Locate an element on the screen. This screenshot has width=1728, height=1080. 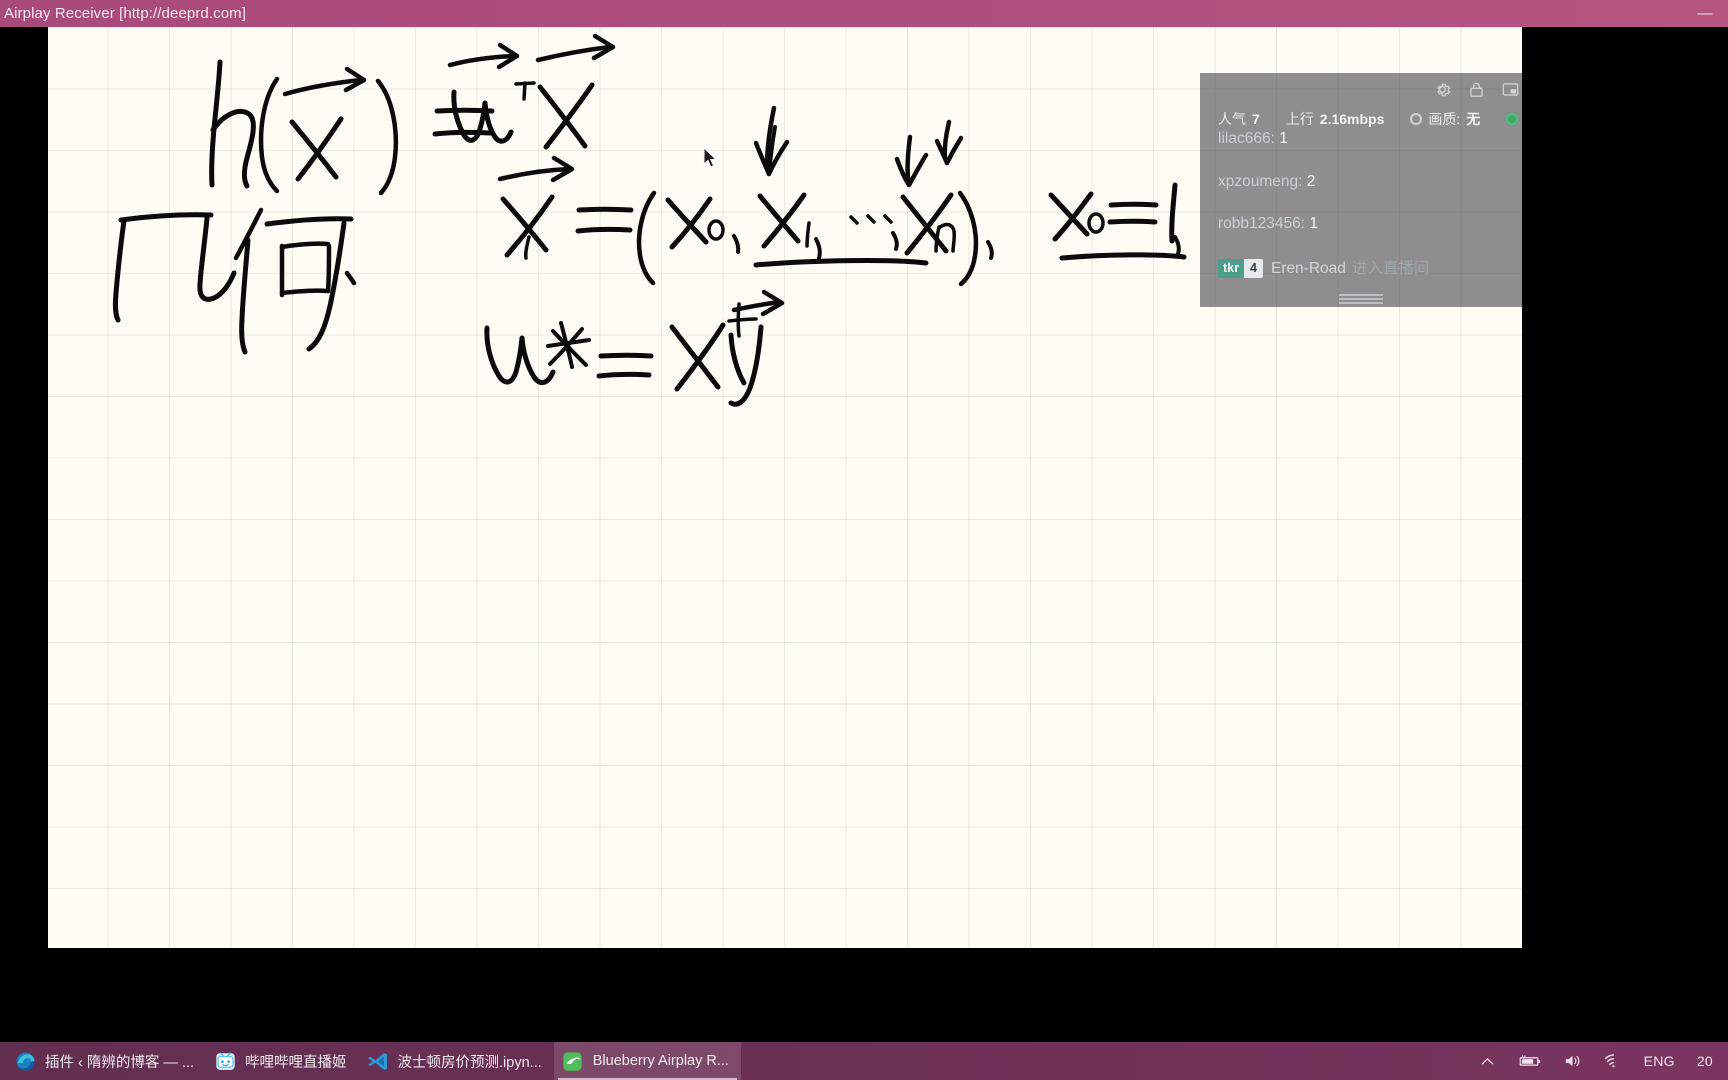
chat-message: lilac666: 1 is located at coordinates (1253, 138).